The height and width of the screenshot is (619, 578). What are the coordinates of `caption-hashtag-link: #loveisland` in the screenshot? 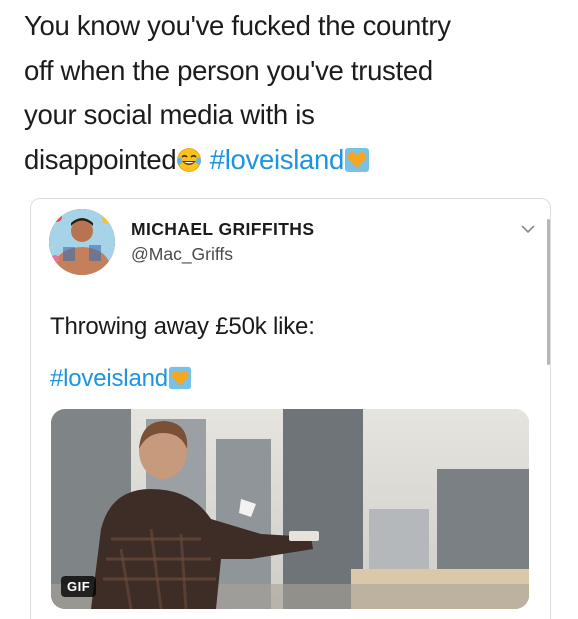 It's located at (277, 159).